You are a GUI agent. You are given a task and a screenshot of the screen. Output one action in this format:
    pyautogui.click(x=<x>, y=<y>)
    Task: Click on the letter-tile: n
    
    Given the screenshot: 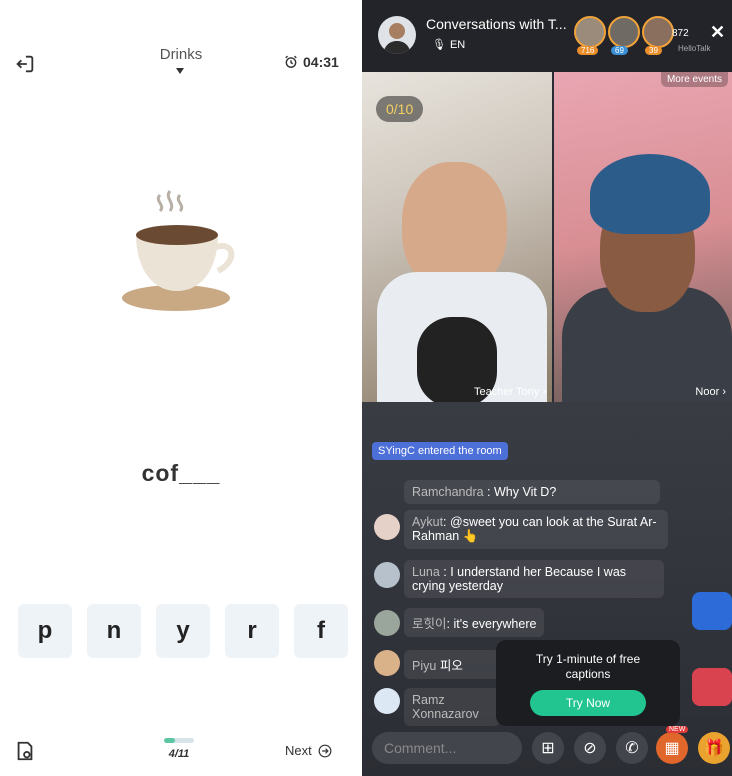 What is the action you would take?
    pyautogui.click(x=114, y=631)
    